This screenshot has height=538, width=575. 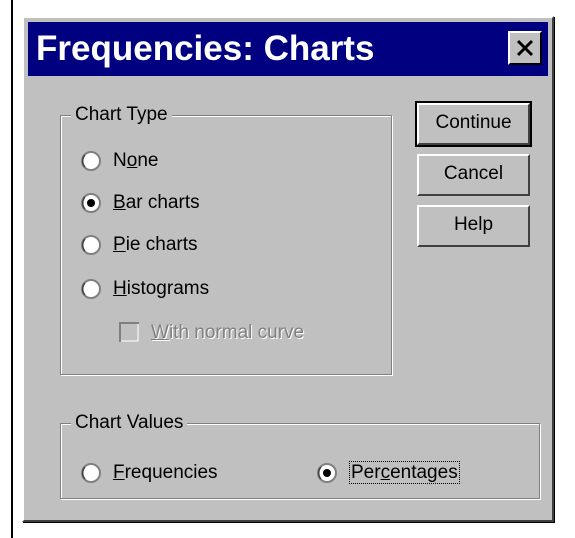 I want to click on help-button: Help, so click(x=473, y=226).